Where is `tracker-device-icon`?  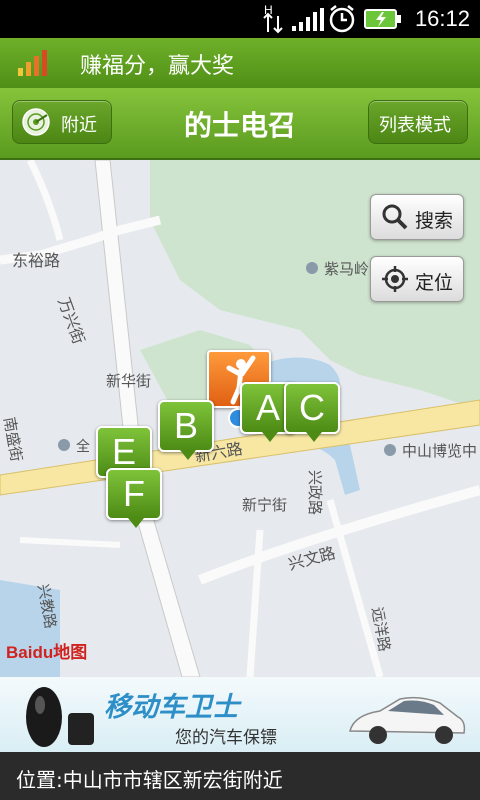 tracker-device-icon is located at coordinates (60, 717).